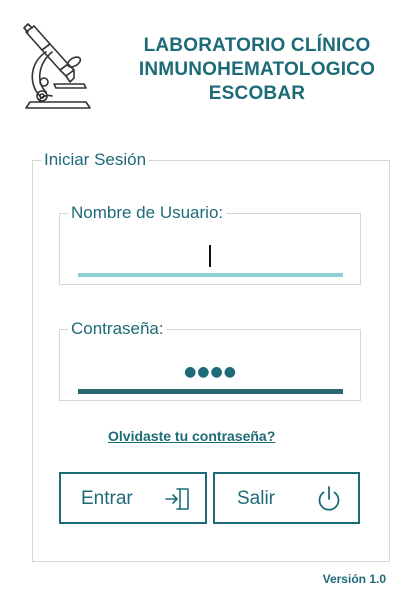 Image resolution: width=420 pixels, height=596 pixels. Describe the element at coordinates (354, 579) in the screenshot. I see `version-label: Versión 1.0` at that location.